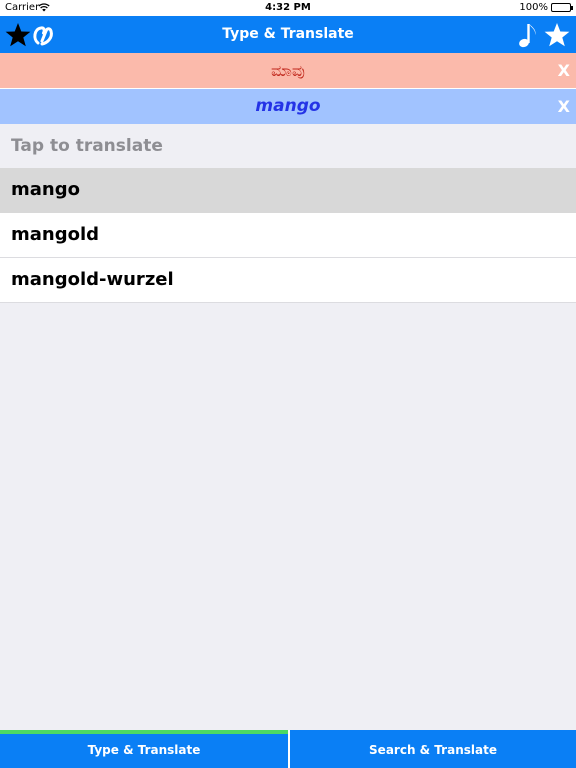  I want to click on tab-type-translate: Type & Translate, so click(144, 749).